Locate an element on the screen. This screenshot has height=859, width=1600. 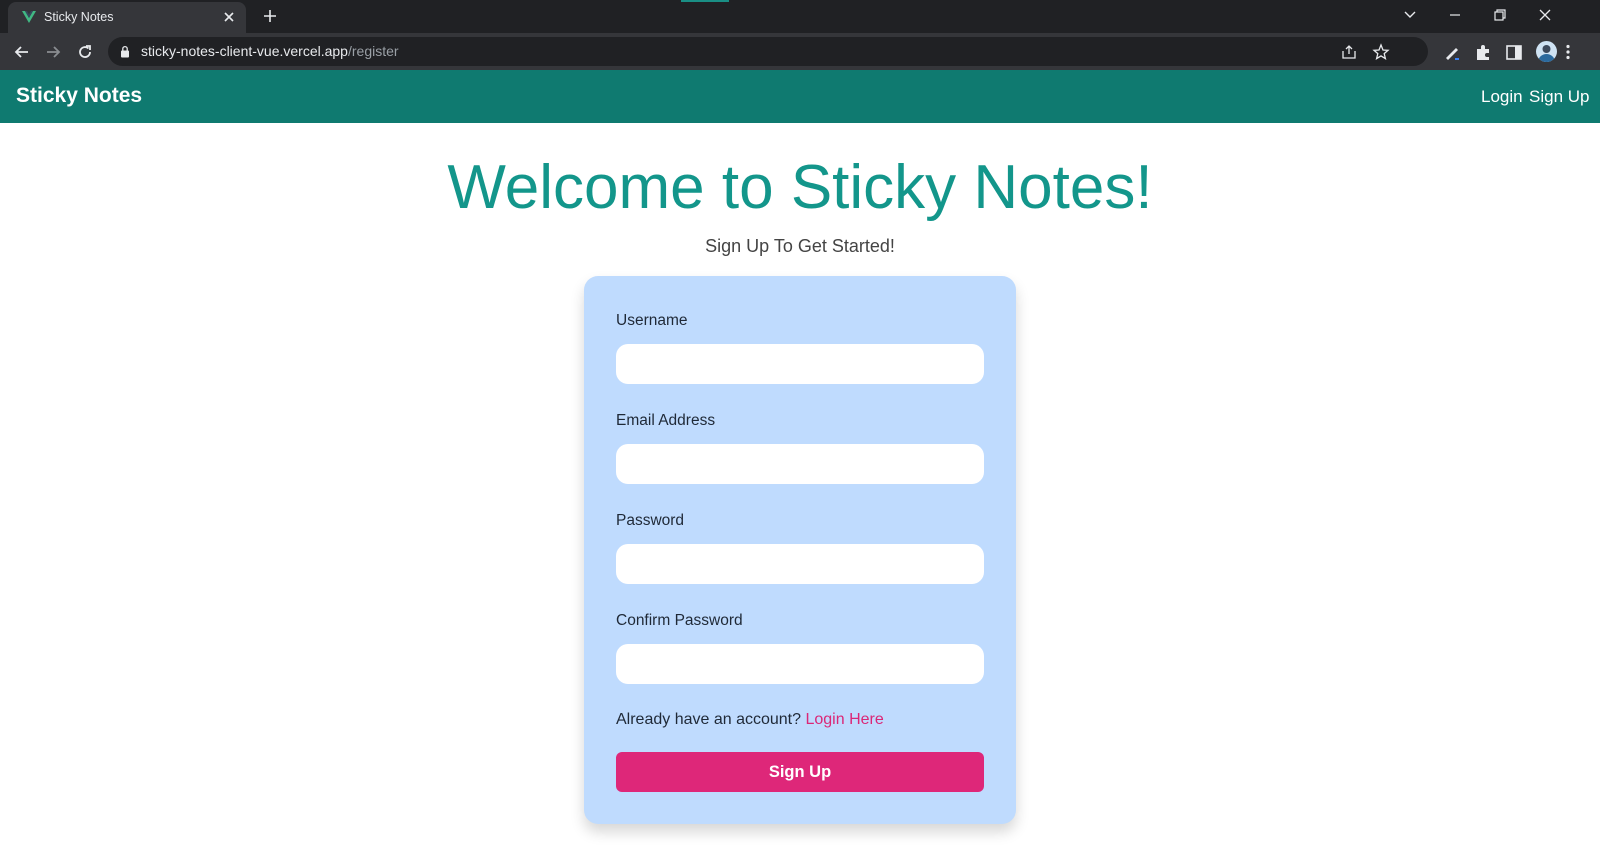
extensions-puzzle-icon is located at coordinates (1483, 52).